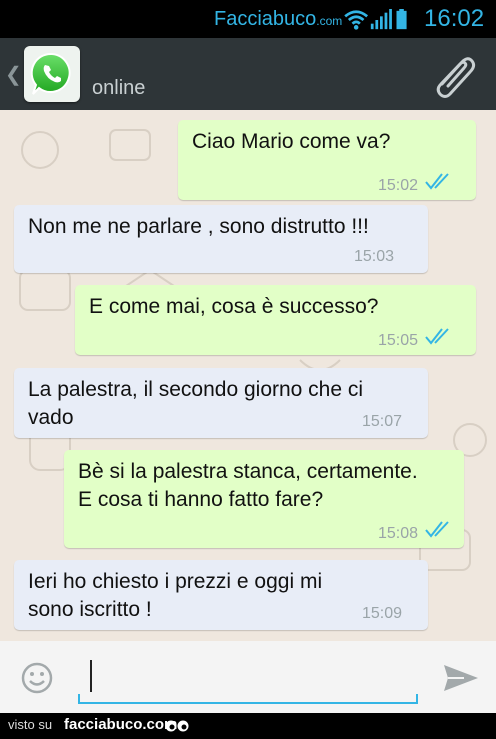 Image resolution: width=496 pixels, height=739 pixels. I want to click on status-brand-suffix: .com, so click(329, 21).